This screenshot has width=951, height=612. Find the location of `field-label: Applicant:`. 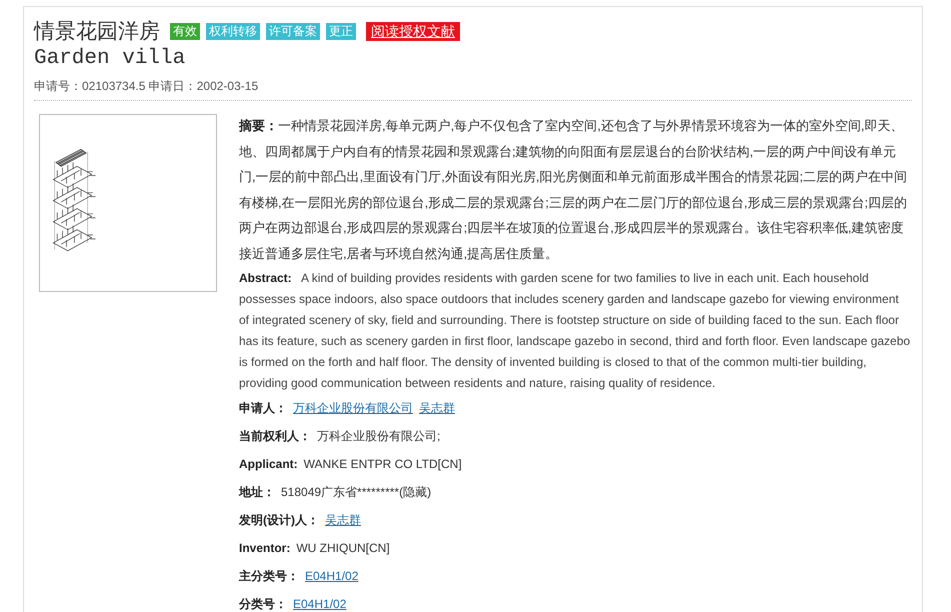

field-label: Applicant: is located at coordinates (268, 464).